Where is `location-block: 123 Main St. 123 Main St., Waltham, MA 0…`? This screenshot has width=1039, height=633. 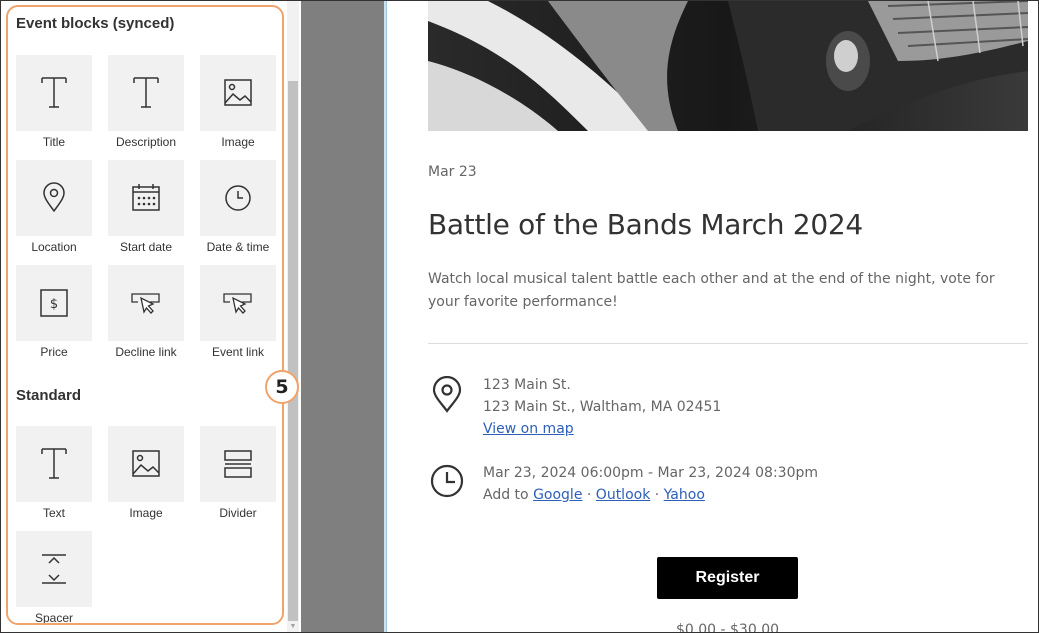
location-block: 123 Main St. 123 Main St., Waltham, MA 0… is located at coordinates (602, 407).